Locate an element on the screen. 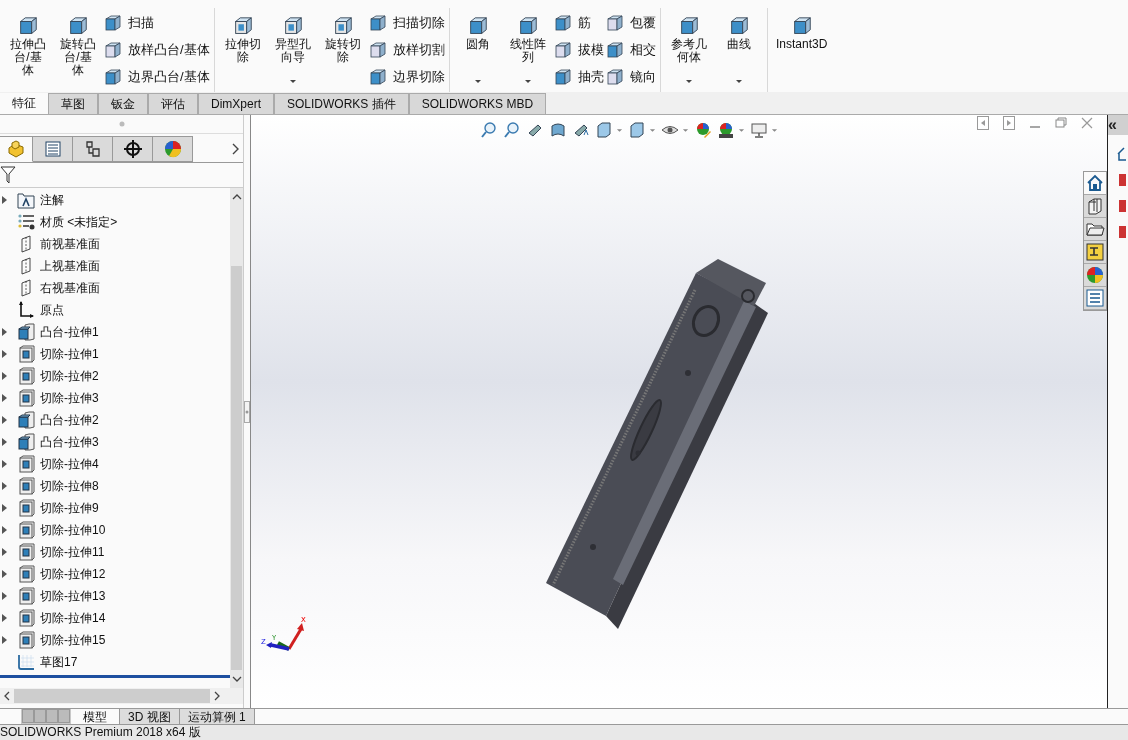 This screenshot has height=740, width=1128. ribbon-button: 放样凸台/基体 is located at coordinates (157, 50).